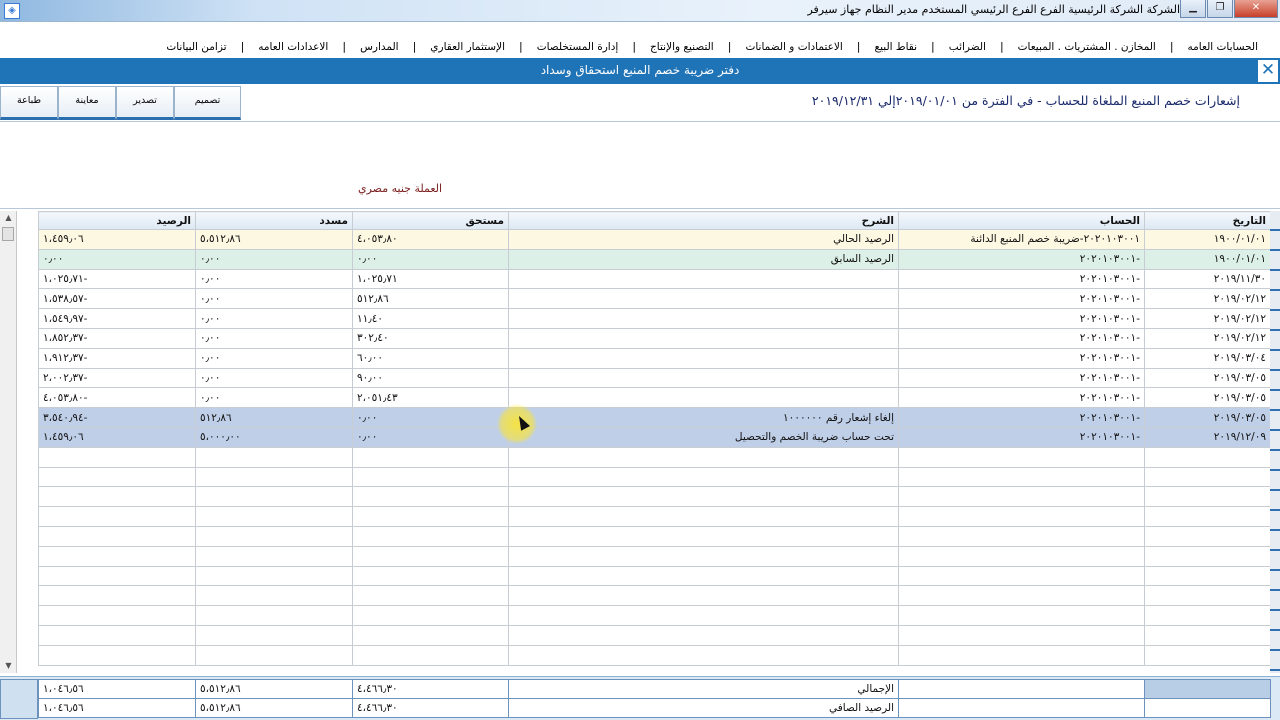  What do you see at coordinates (1193, 9) in the screenshot?
I see `minimize-button: ▁` at bounding box center [1193, 9].